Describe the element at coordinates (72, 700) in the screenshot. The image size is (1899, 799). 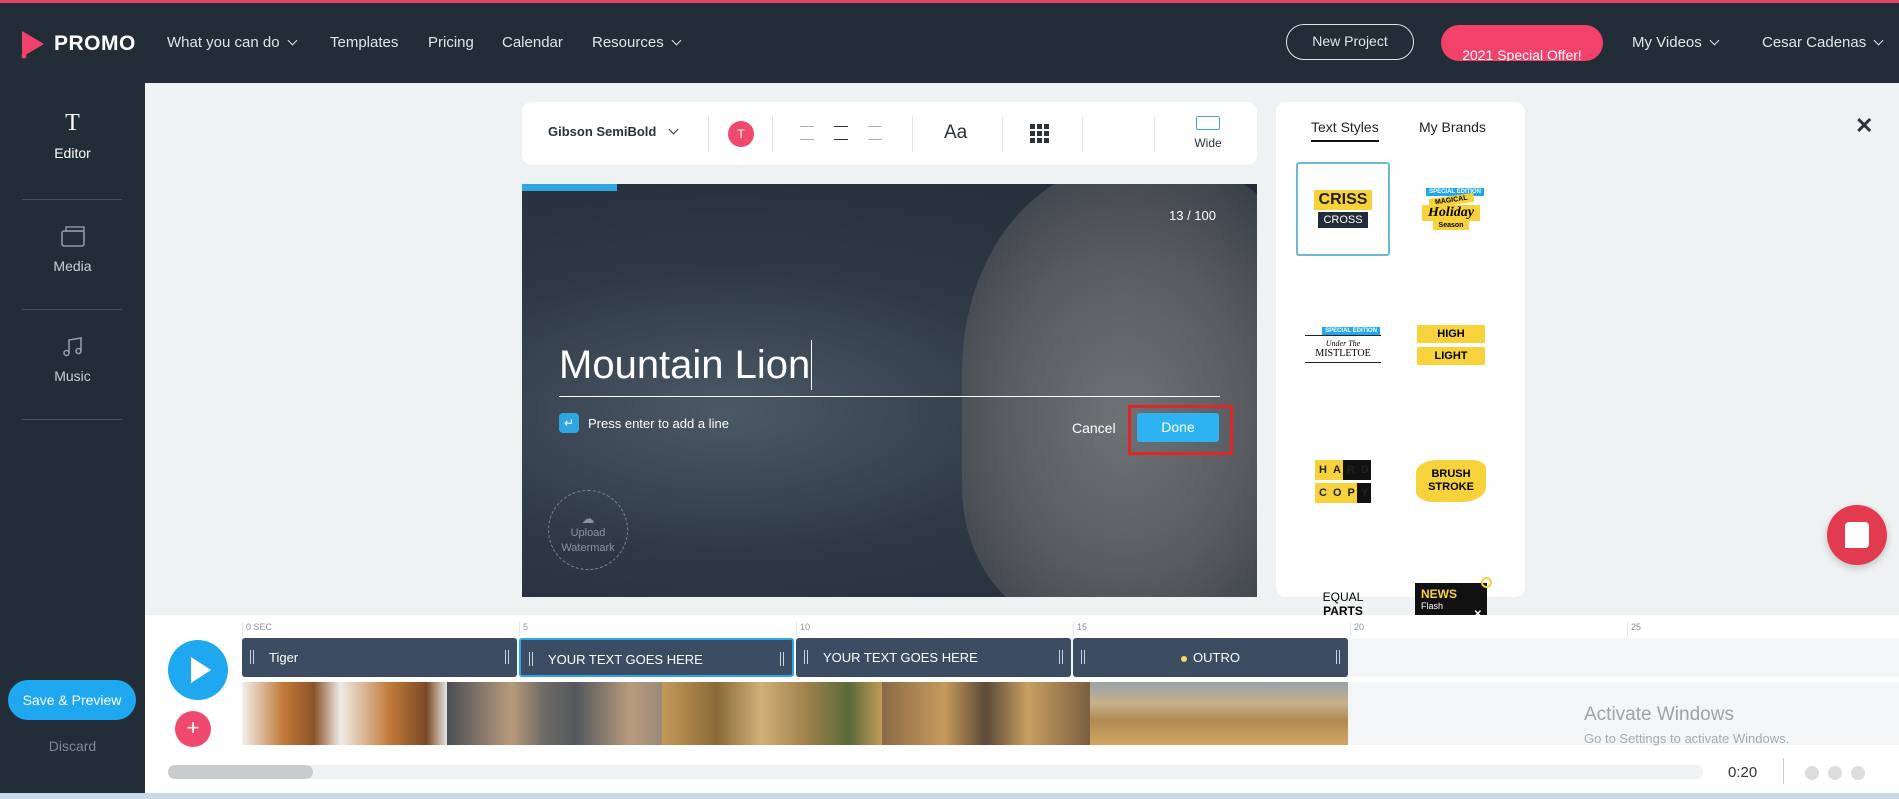
I see `save-preview-button: Save & Preview` at that location.